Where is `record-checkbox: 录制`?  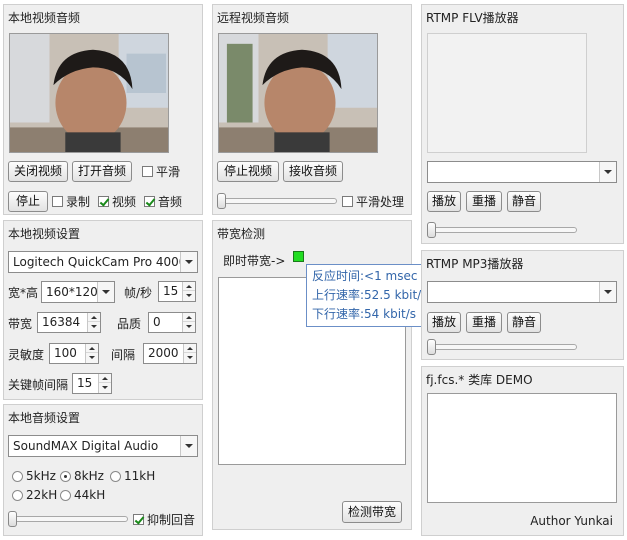 record-checkbox: 录制 is located at coordinates (71, 201).